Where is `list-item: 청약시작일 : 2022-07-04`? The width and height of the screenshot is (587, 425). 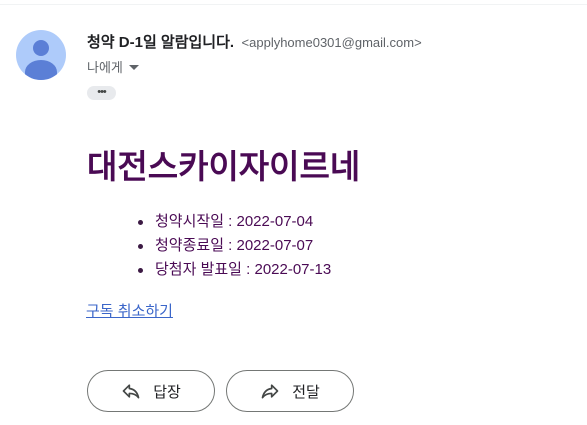 list-item: 청약시작일 : 2022-07-04 is located at coordinates (233, 222).